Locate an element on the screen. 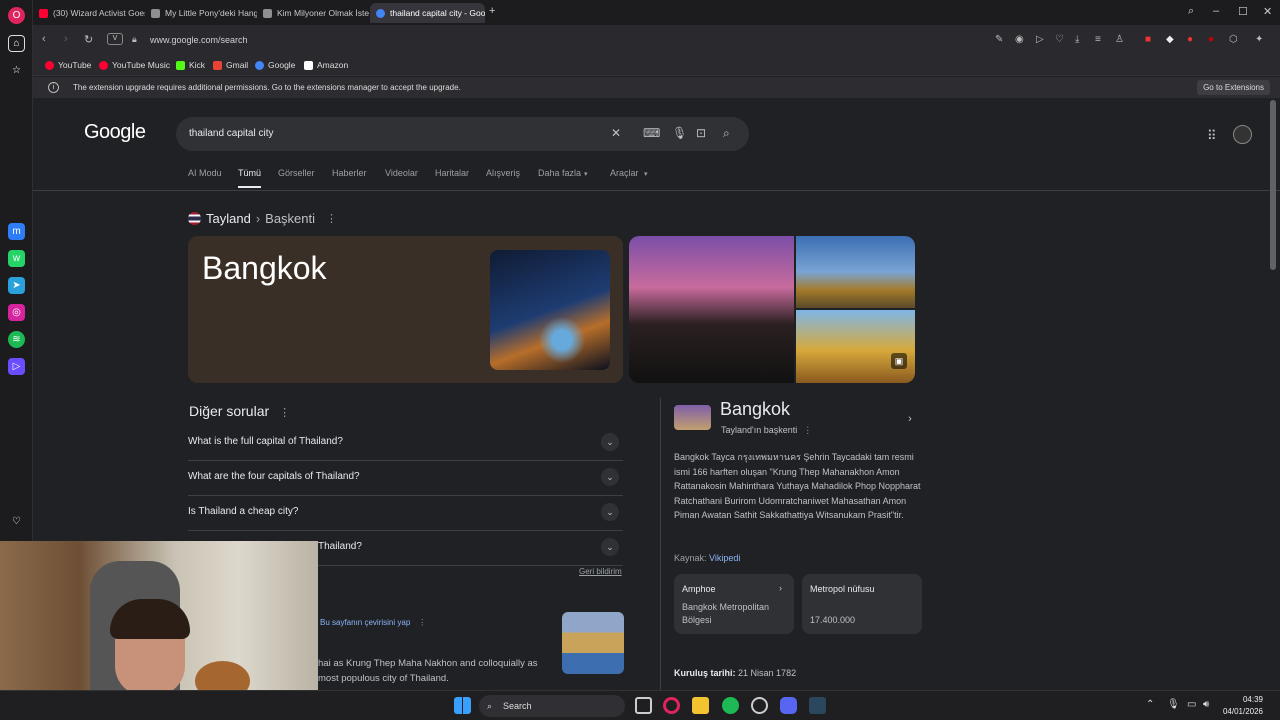 This screenshot has width=1280, height=720. download-icon: ⤓ is located at coordinates (1077, 39).